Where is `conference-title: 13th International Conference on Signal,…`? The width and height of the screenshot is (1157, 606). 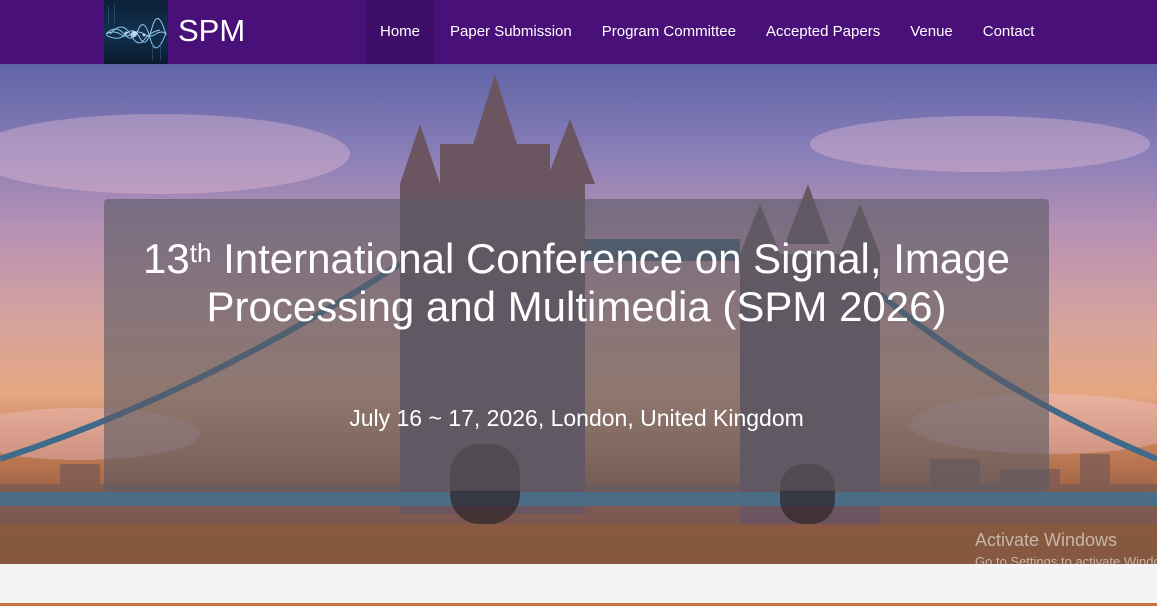 conference-title: 13th International Conference on Signal,… is located at coordinates (576, 283).